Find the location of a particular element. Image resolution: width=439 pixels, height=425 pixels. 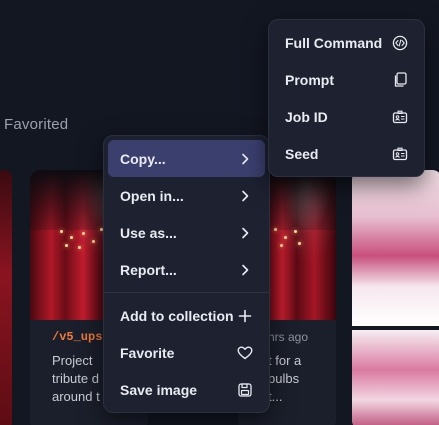

menu-item-add-to-collection: Add to collection is located at coordinates (186, 315).